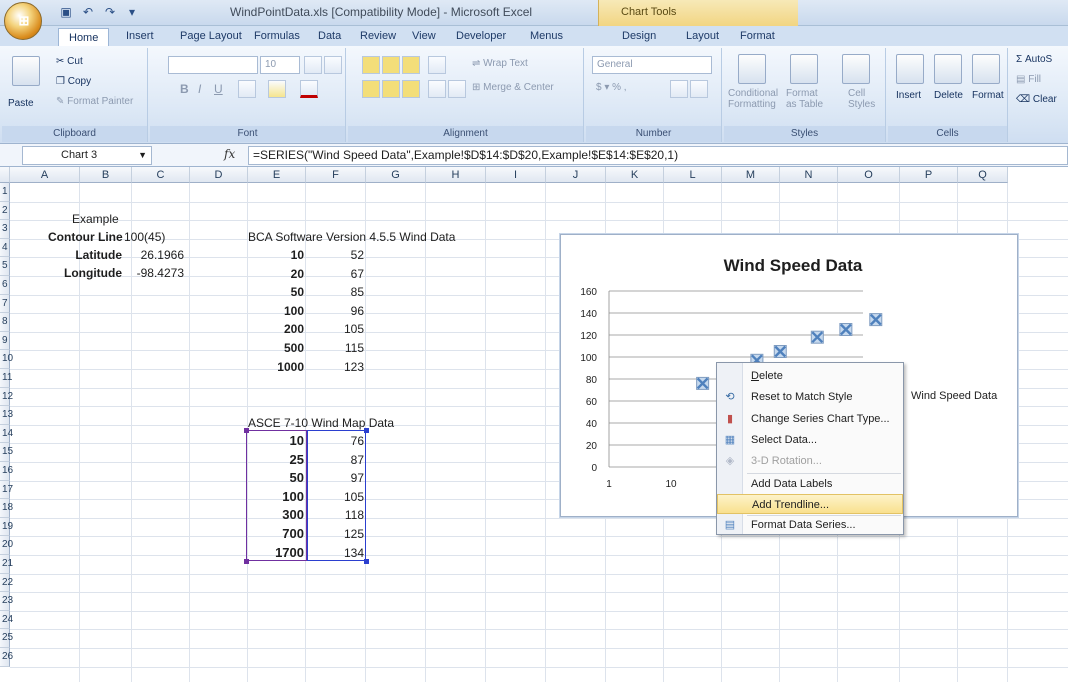 Image resolution: width=1068 pixels, height=682 pixels. I want to click on row-header-15: 15, so click(6, 452).